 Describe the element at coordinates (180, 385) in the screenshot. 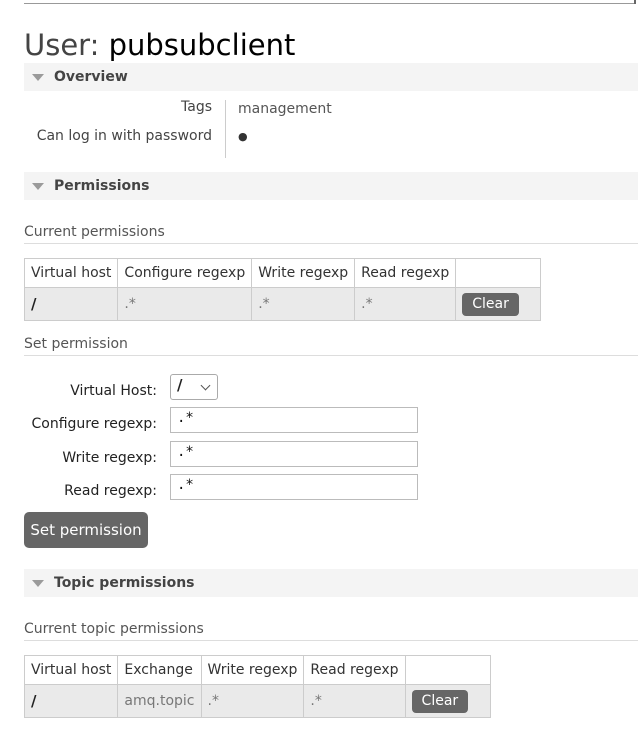

I see `vhost-select-value: /` at that location.